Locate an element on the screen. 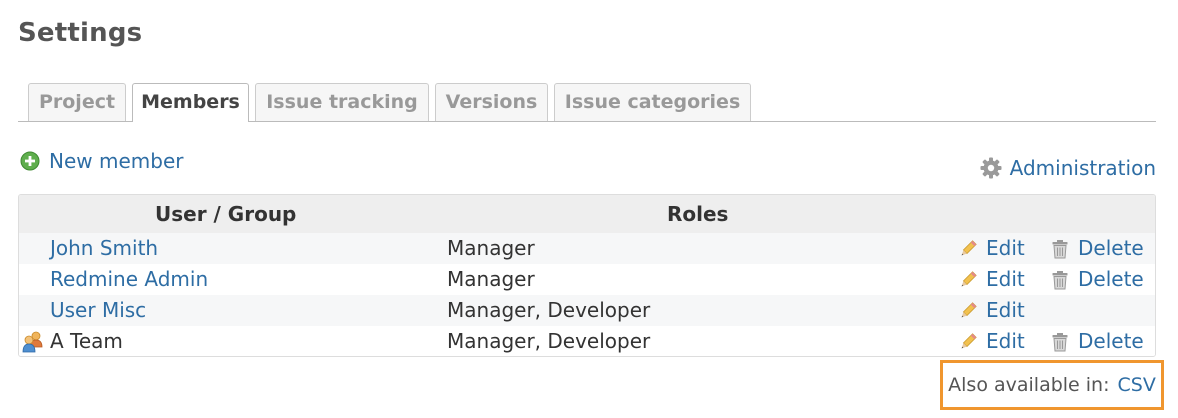 Image resolution: width=1178 pixels, height=418 pixels. table-header: User / Group Roles is located at coordinates (587, 214).